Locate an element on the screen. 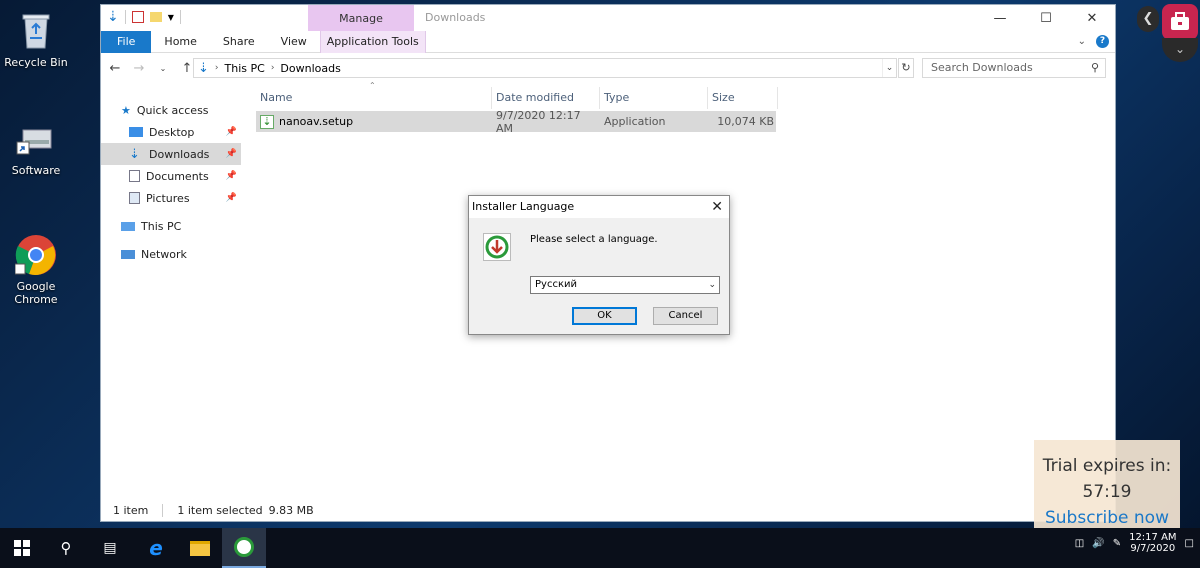 The image size is (1200, 568). dialog-title: Installer Language is located at coordinates (523, 206).